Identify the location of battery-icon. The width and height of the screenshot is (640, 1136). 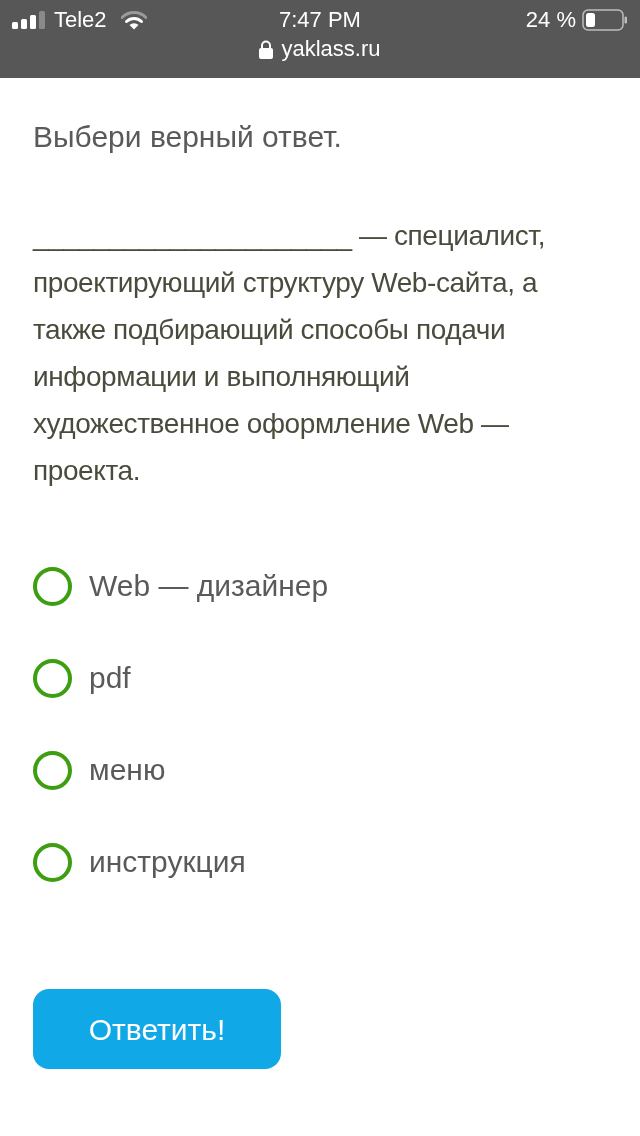
(605, 20).